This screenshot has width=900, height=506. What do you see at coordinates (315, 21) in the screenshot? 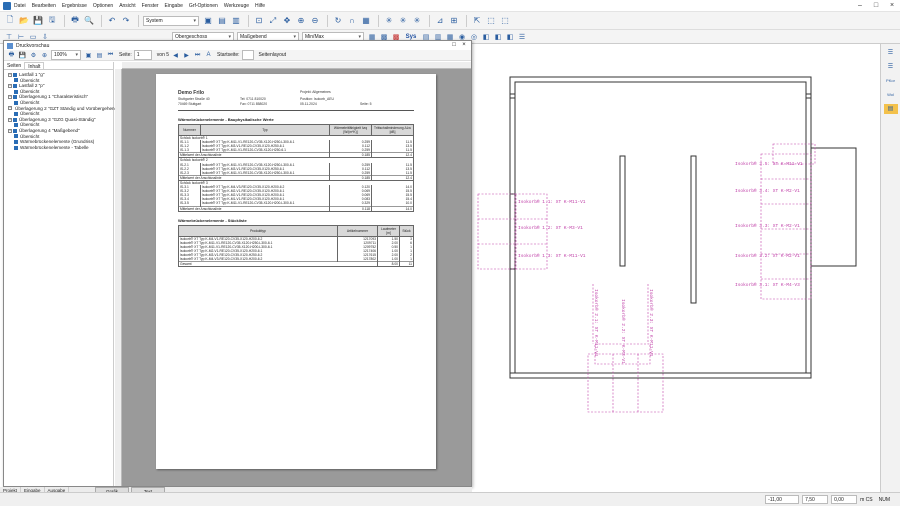
I see `zoom-out-icon: ⊖` at bounding box center [315, 21].